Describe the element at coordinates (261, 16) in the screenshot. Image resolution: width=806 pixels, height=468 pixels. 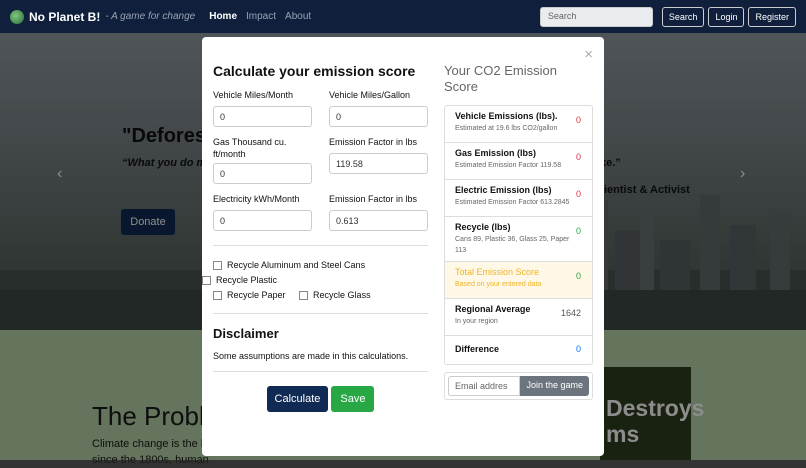
I see `nav-link-impact: Impact` at that location.